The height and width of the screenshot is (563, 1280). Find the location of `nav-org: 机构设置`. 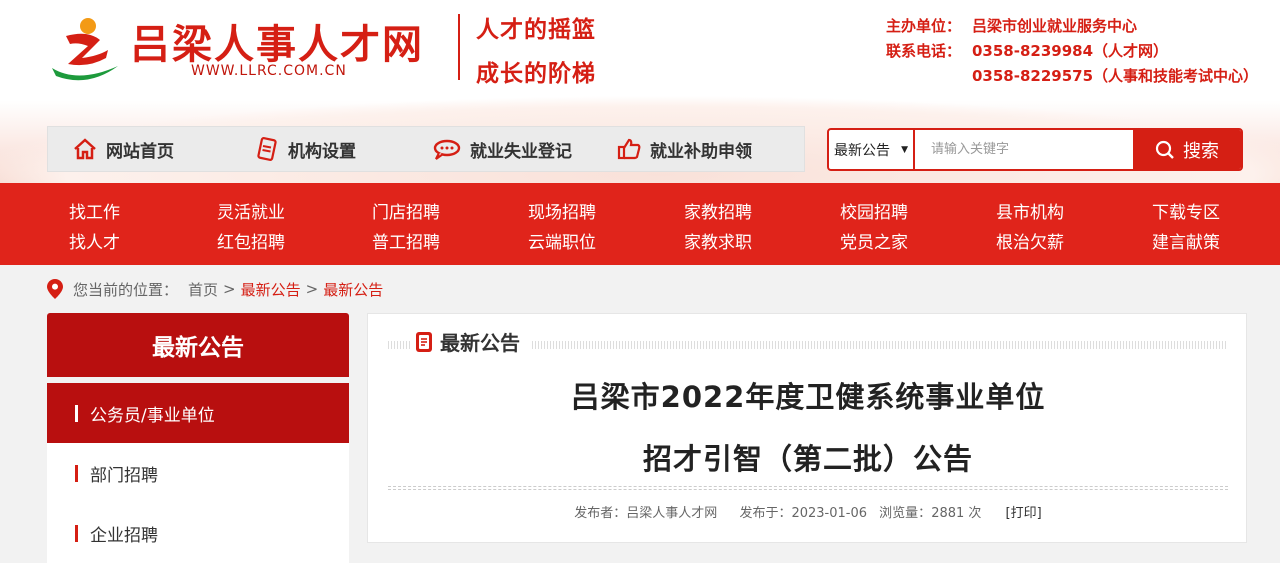

nav-org: 机构设置 is located at coordinates (343, 149).